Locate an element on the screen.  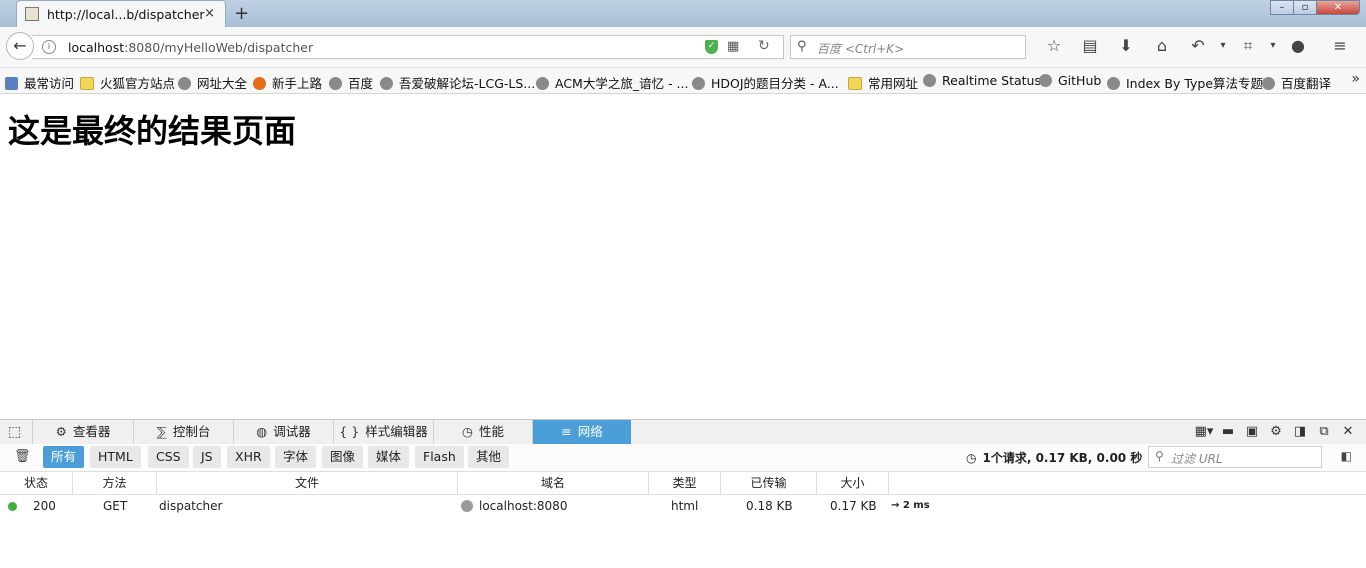
download-icon: ⬇ is located at coordinates (1126, 46).